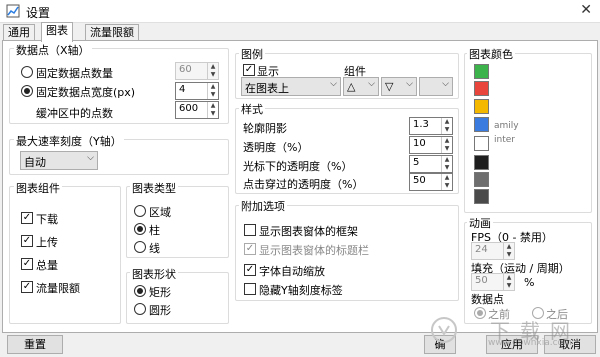 This screenshot has height=357, width=600. Describe the element at coordinates (38, 13) in the screenshot. I see `window-title: 设置` at that location.